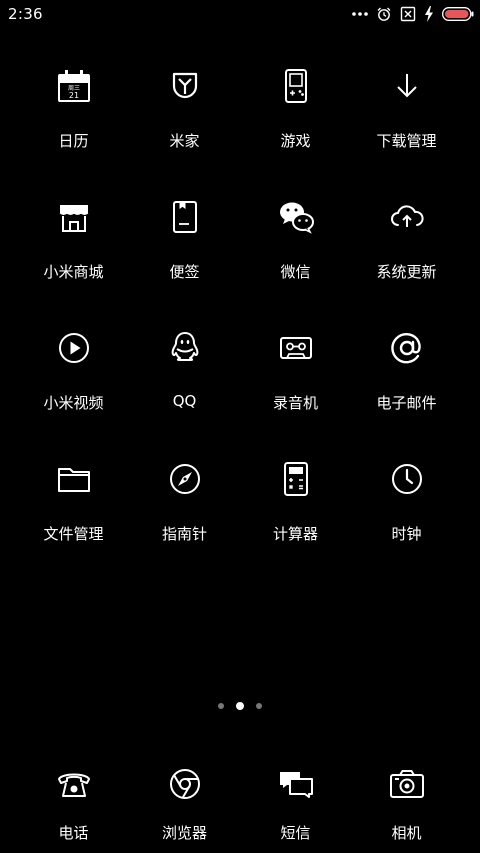 Image resolution: width=480 pixels, height=853 pixels. What do you see at coordinates (295, 534) in the screenshot?
I see `app-label: 计算器` at bounding box center [295, 534].